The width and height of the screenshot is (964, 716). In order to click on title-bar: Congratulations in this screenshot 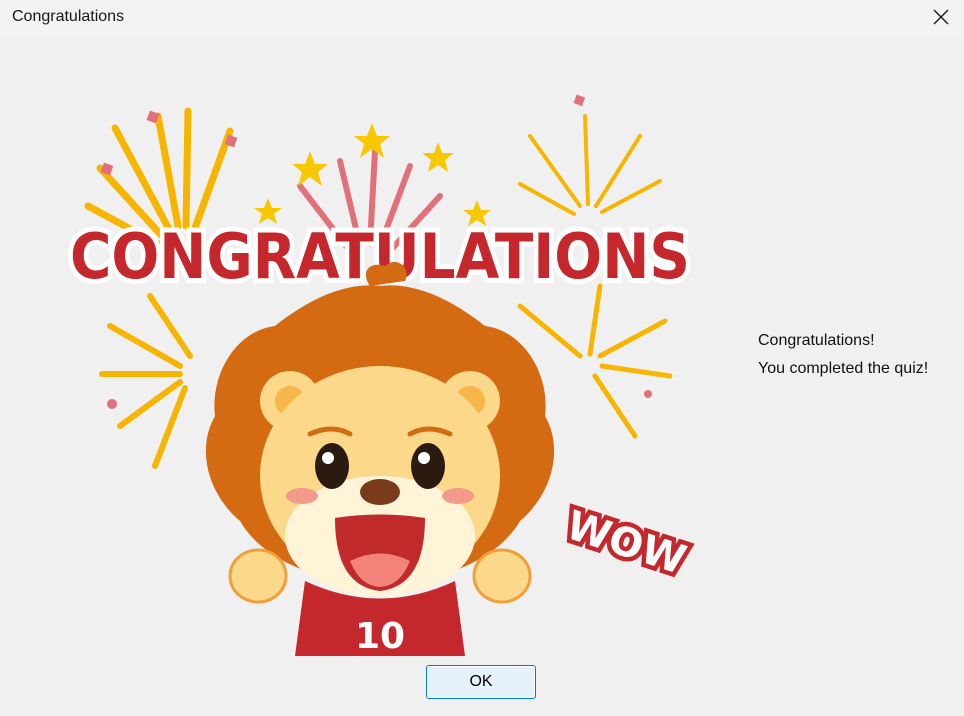, I will do `click(482, 19)`.